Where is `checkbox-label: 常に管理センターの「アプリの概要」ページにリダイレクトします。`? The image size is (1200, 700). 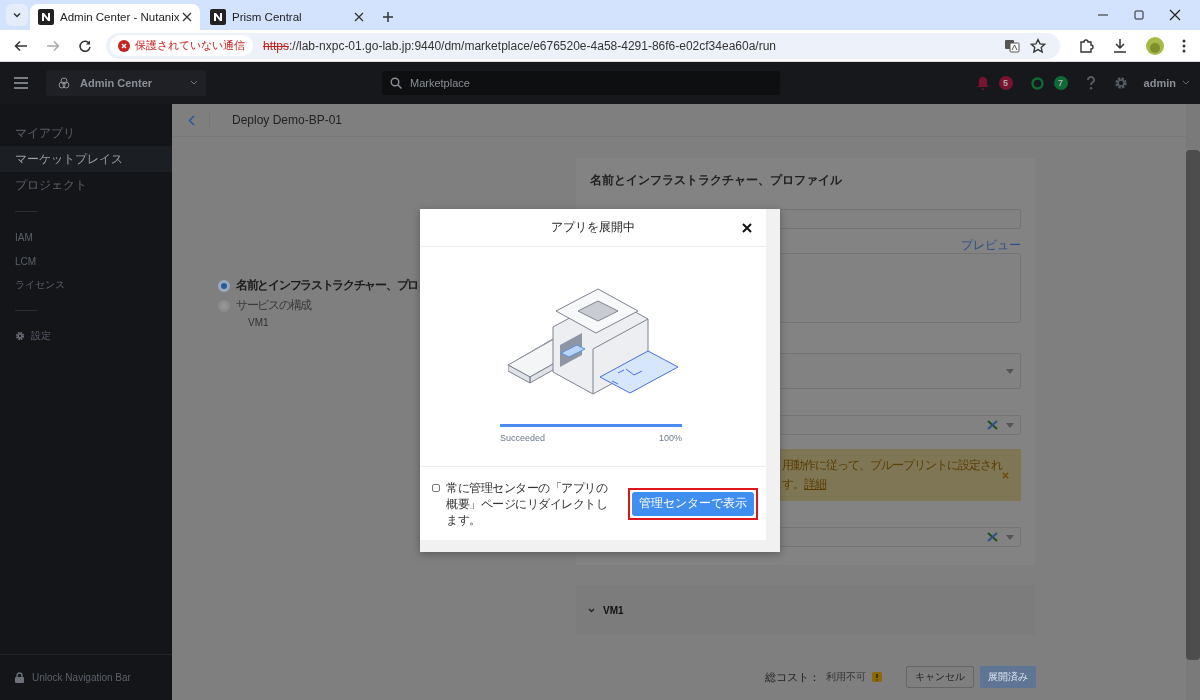 checkbox-label: 常に管理センターの「アプリの概要」ページにリダイレクトします。 is located at coordinates (532, 503).